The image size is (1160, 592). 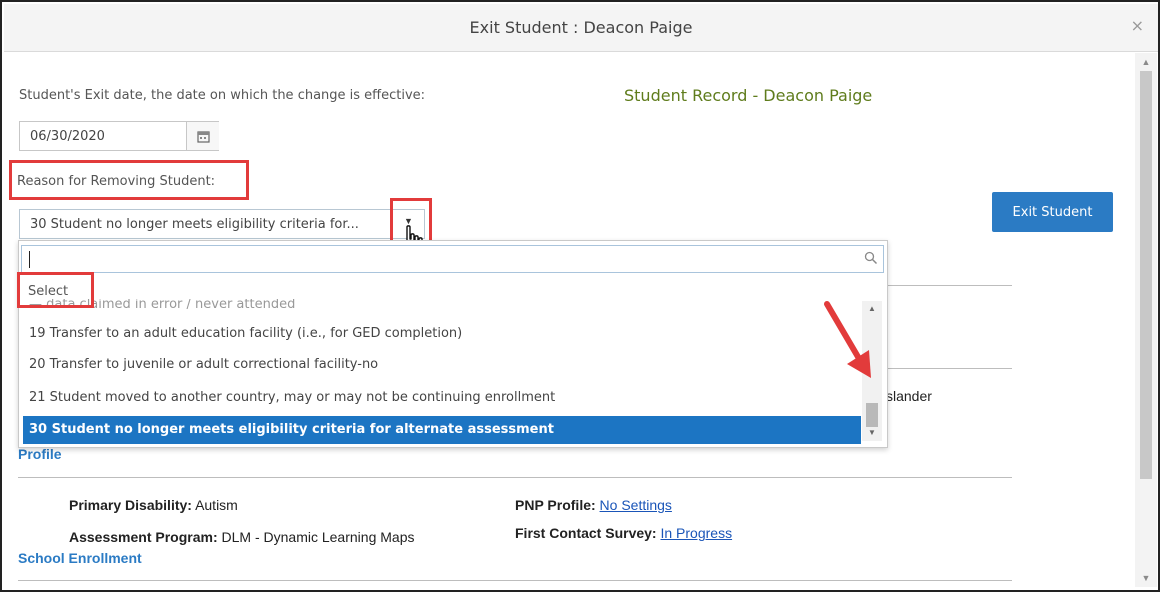 I want to click on close-icon: ×, so click(x=1137, y=26).